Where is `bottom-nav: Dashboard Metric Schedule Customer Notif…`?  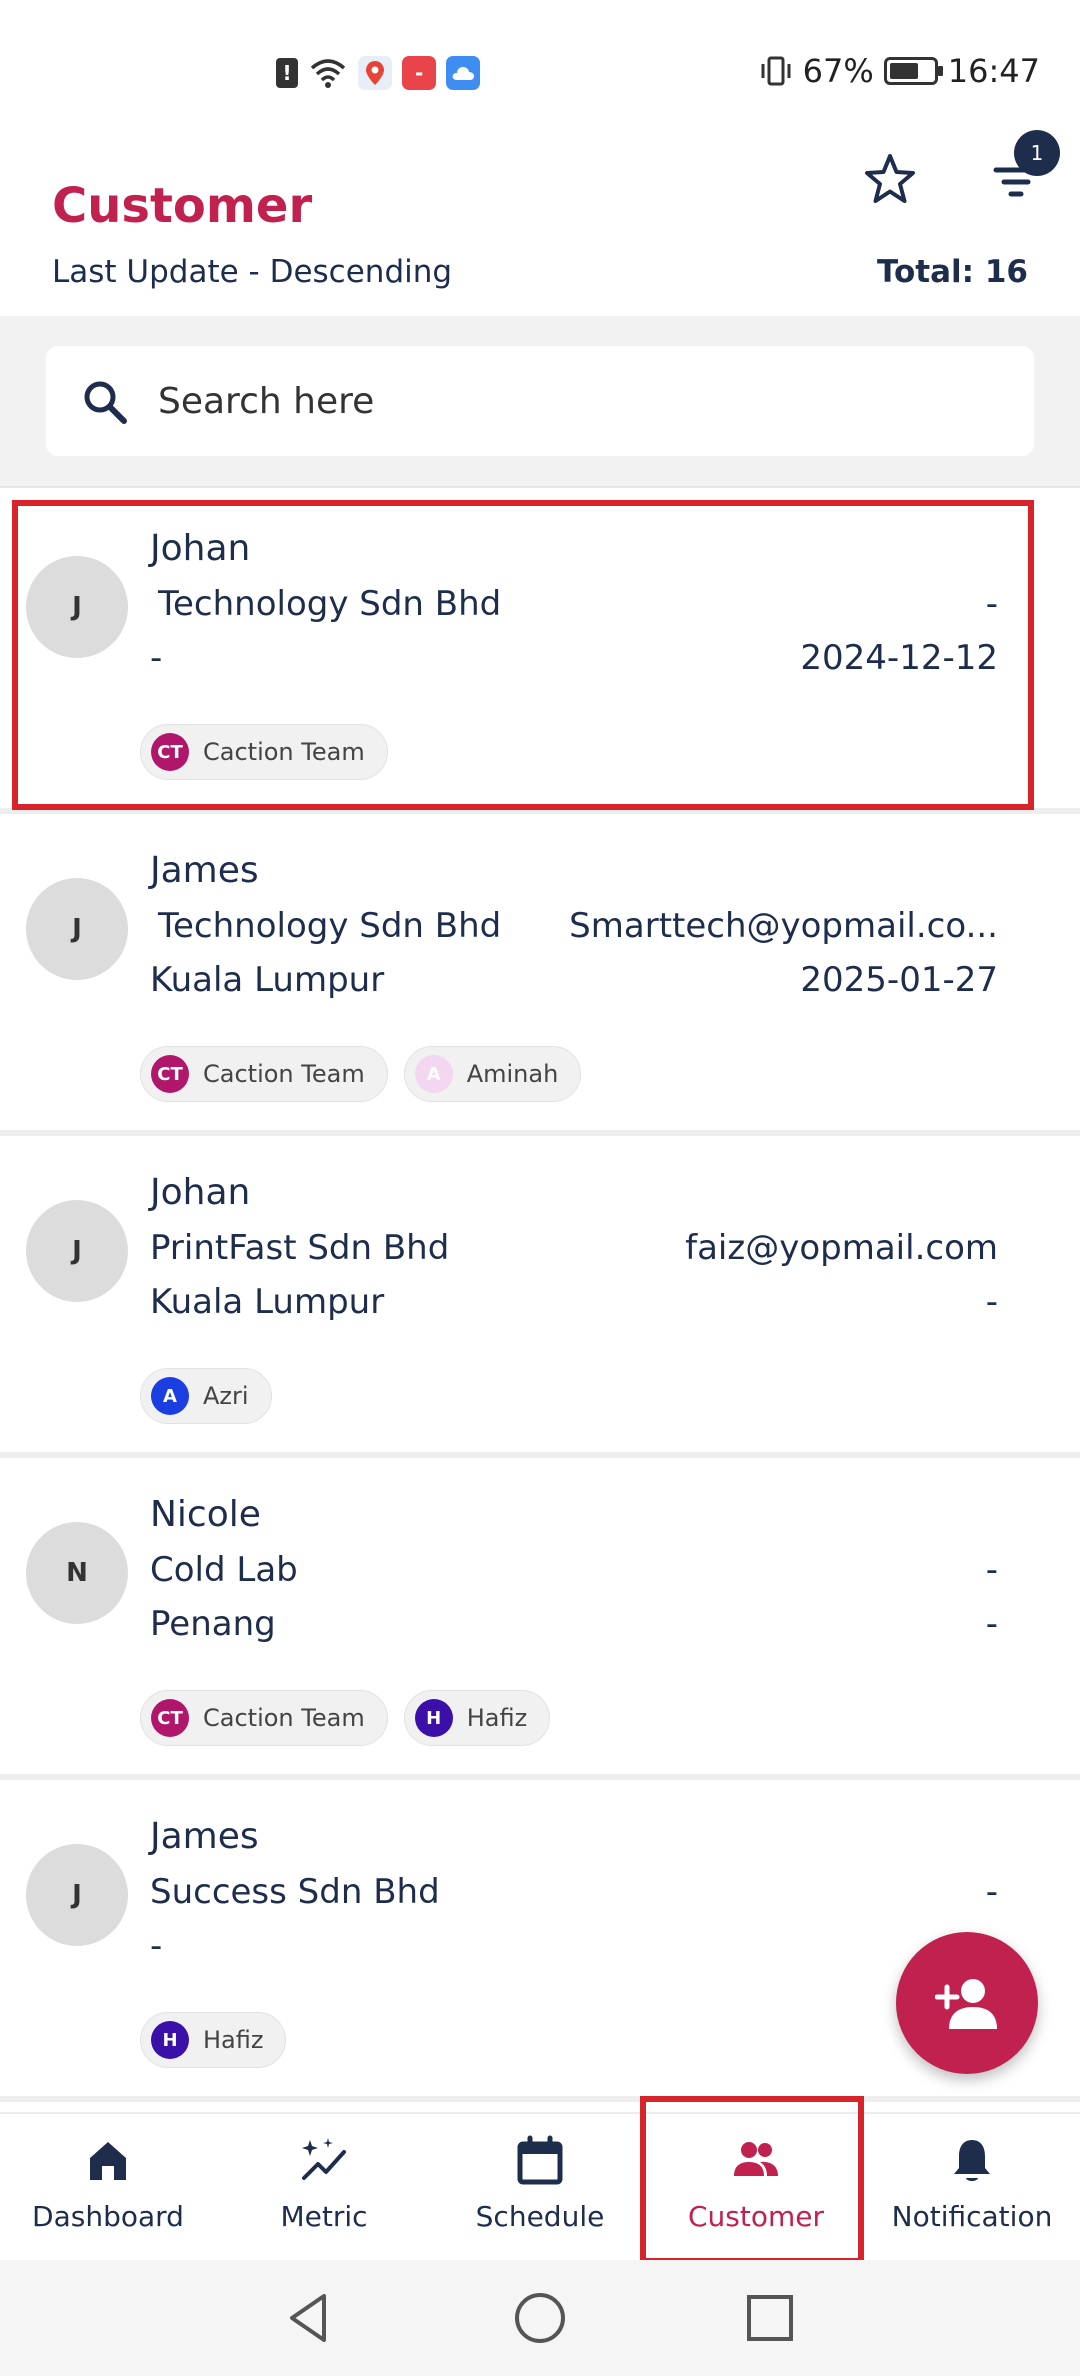
bottom-nav: Dashboard Metric Schedule Customer Notif… is located at coordinates (540, 2186).